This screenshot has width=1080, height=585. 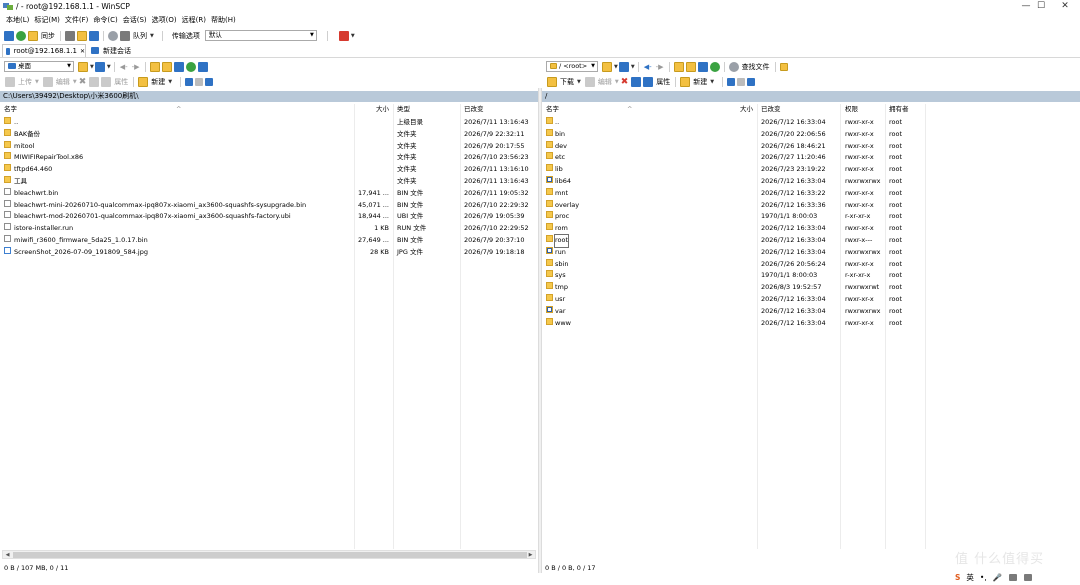 What do you see at coordinates (1065, 6) in the screenshot?
I see `close-window-button: ✕` at bounding box center [1065, 6].